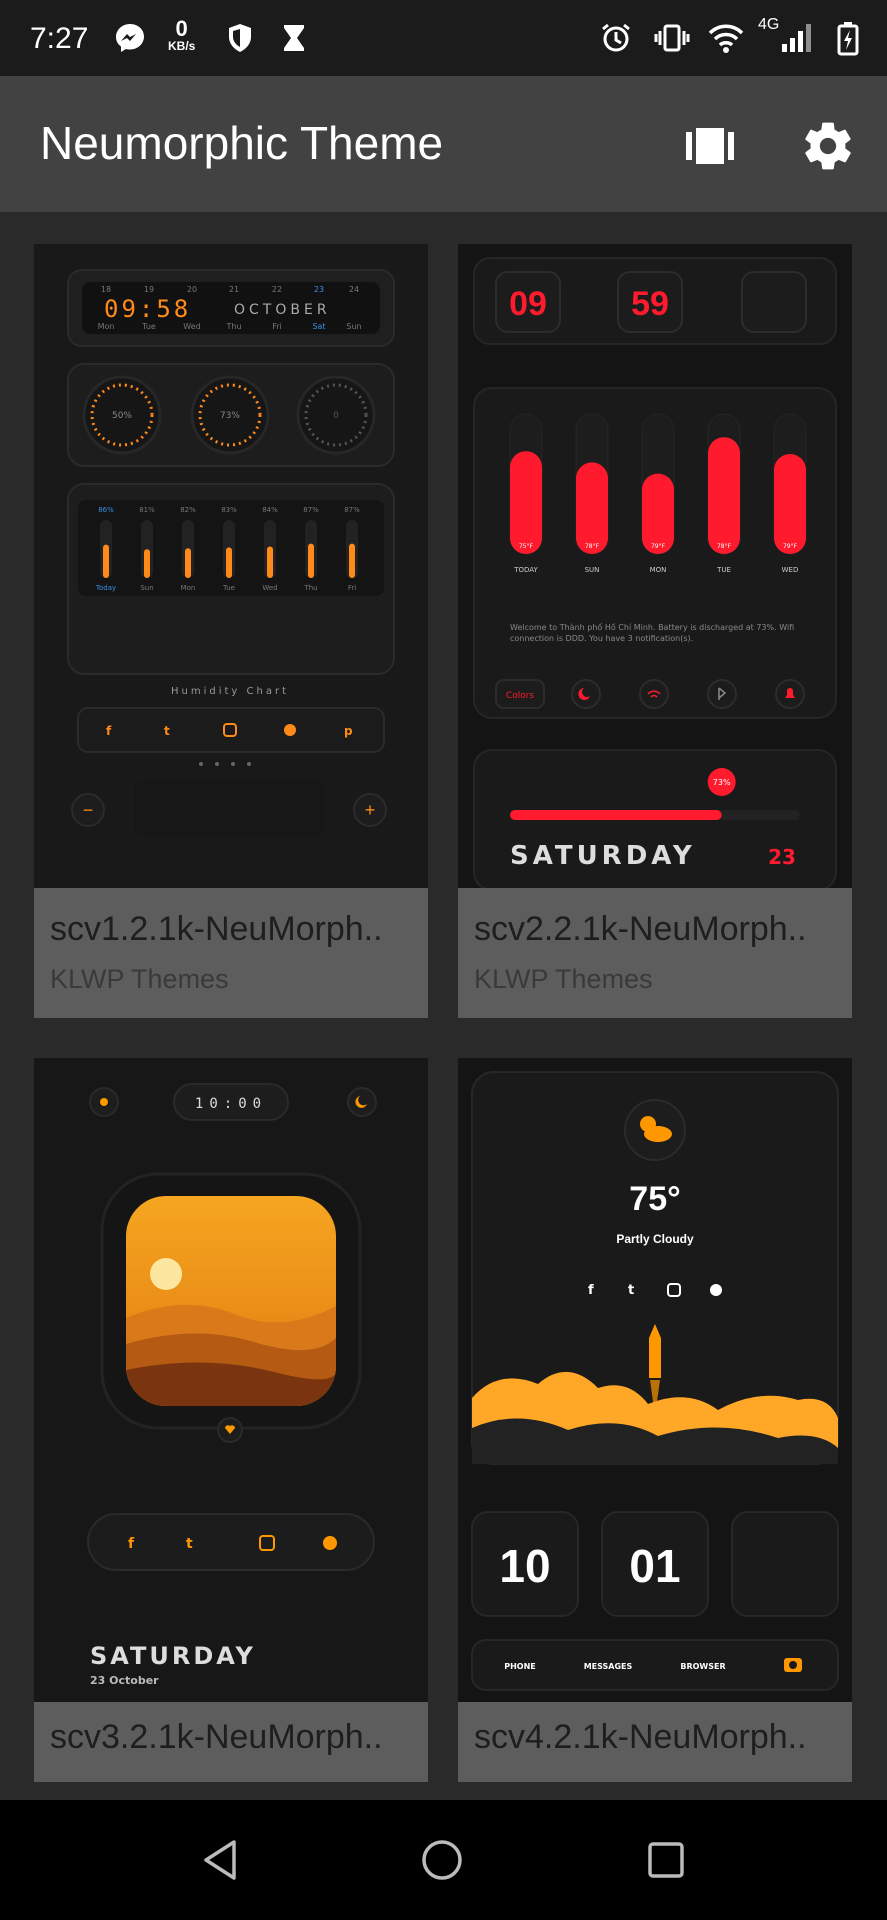 Image resolution: width=887 pixels, height=1920 pixels. What do you see at coordinates (848, 39) in the screenshot?
I see `battery-charging-icon` at bounding box center [848, 39].